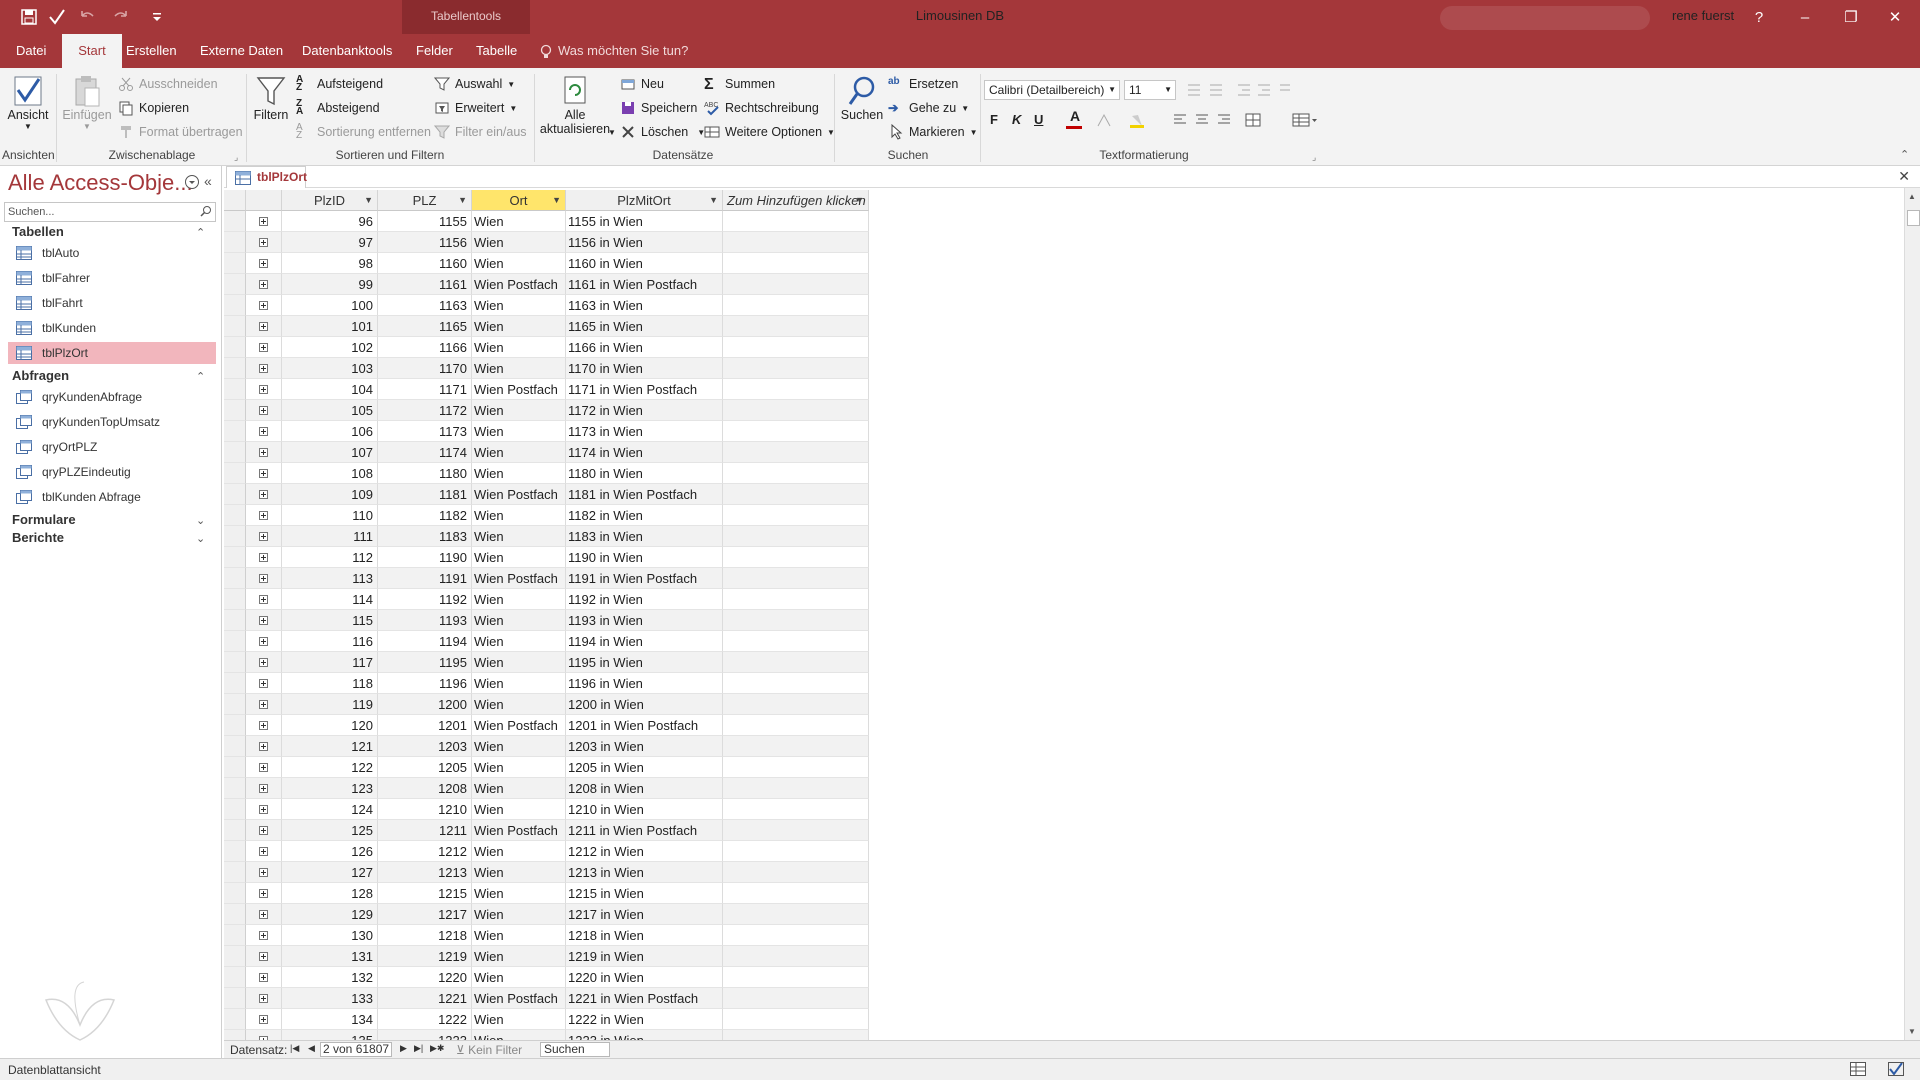 The image size is (1920, 1080). I want to click on cell-plz: 1205, so click(425, 767).